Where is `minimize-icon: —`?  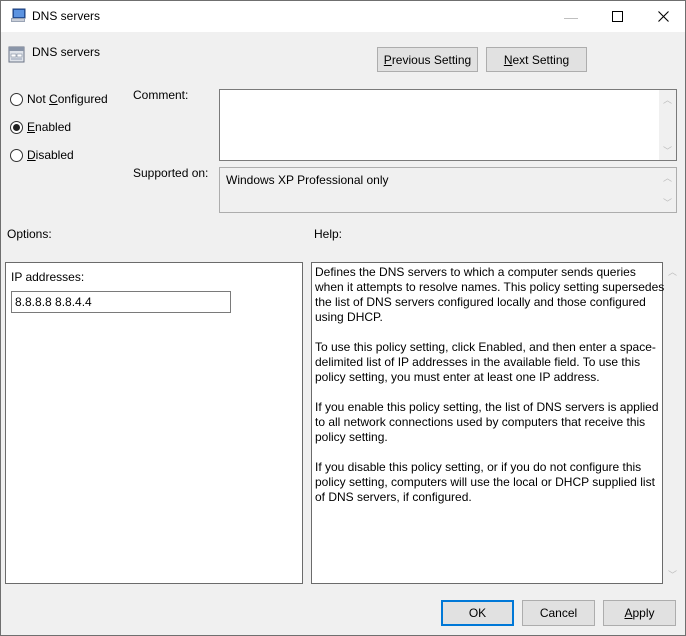 minimize-icon: — is located at coordinates (571, 16).